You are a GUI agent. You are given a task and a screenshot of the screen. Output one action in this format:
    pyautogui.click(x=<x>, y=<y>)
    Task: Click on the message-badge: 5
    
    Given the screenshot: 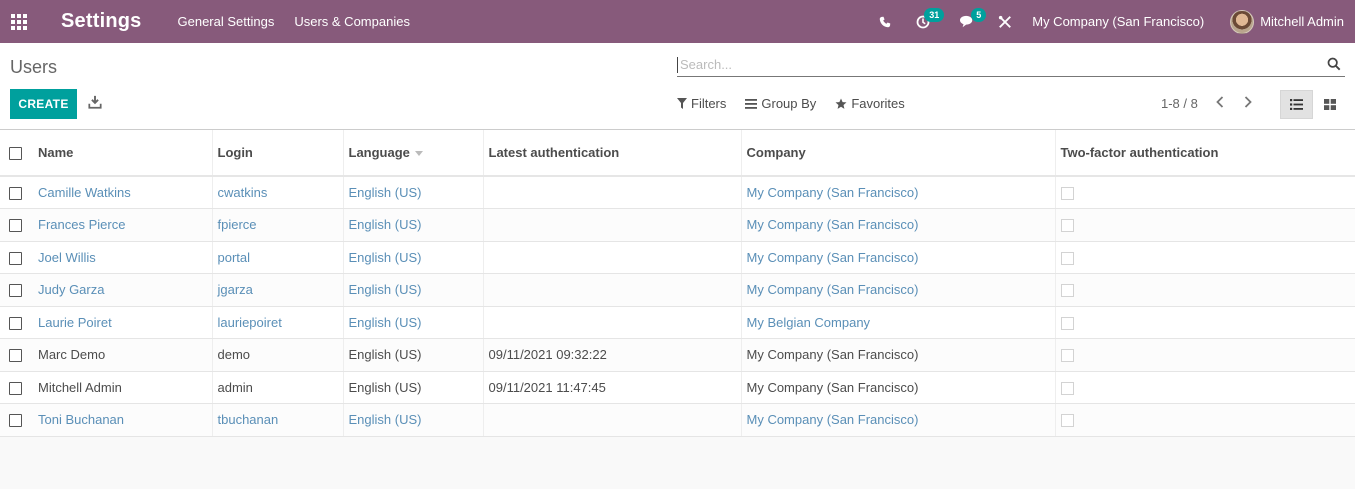 What is the action you would take?
    pyautogui.click(x=979, y=15)
    